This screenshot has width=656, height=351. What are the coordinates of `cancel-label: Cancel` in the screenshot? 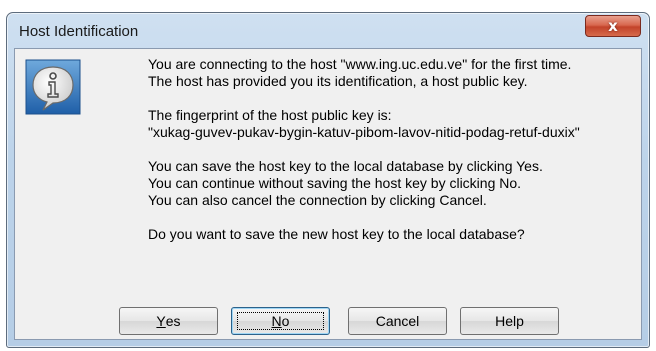 It's located at (397, 321).